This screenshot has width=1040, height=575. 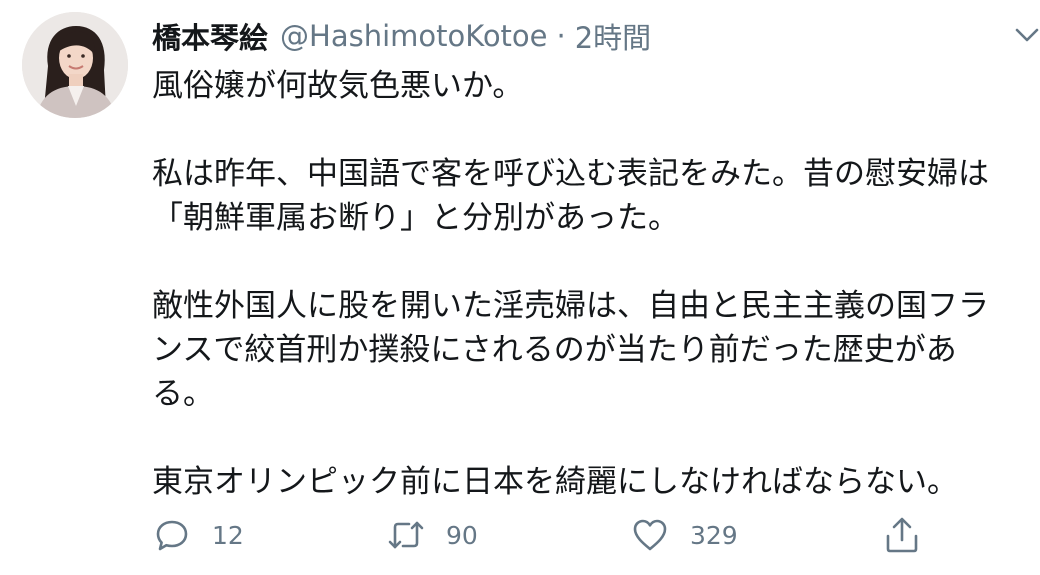 What do you see at coordinates (406, 535) in the screenshot?
I see `retweet-icon` at bounding box center [406, 535].